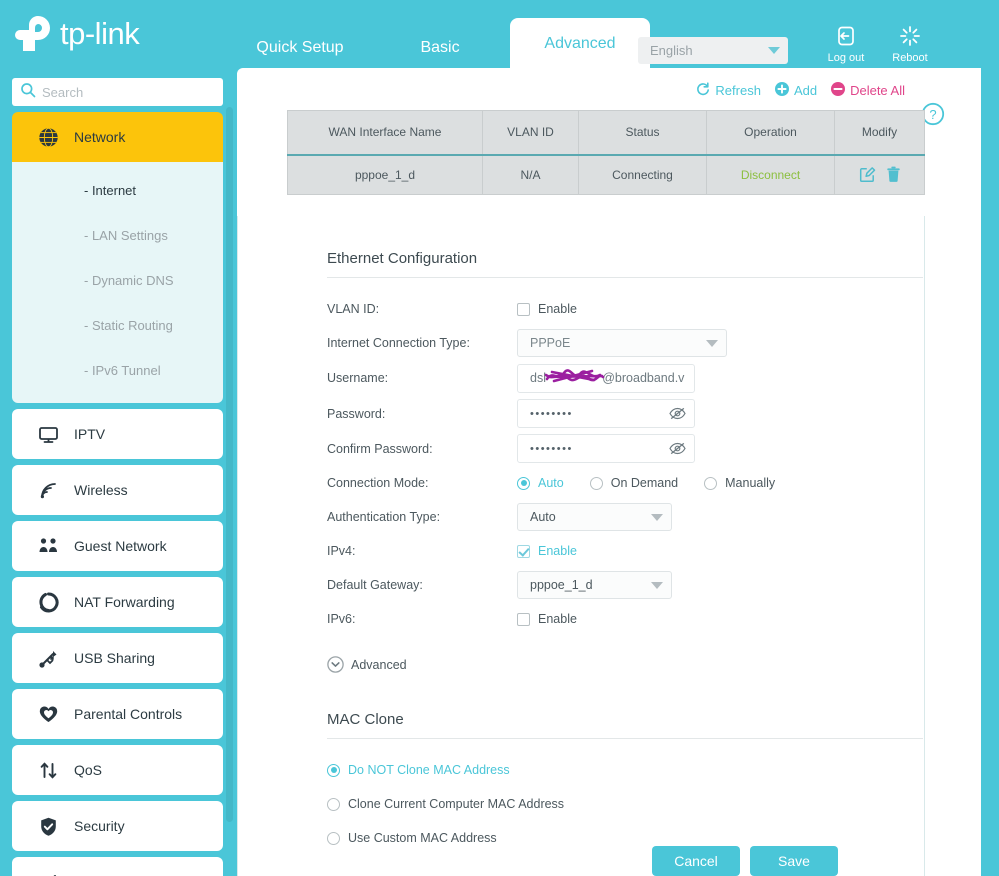  What do you see at coordinates (794, 861) in the screenshot?
I see `save-button: Save` at bounding box center [794, 861].